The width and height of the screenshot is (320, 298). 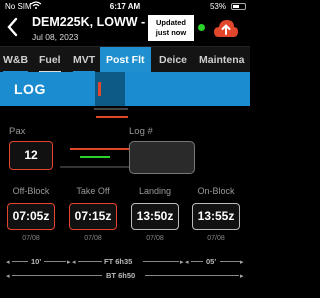 What do you see at coordinates (31, 238) in the screenshot?
I see `off-block-date: 07/08` at bounding box center [31, 238].